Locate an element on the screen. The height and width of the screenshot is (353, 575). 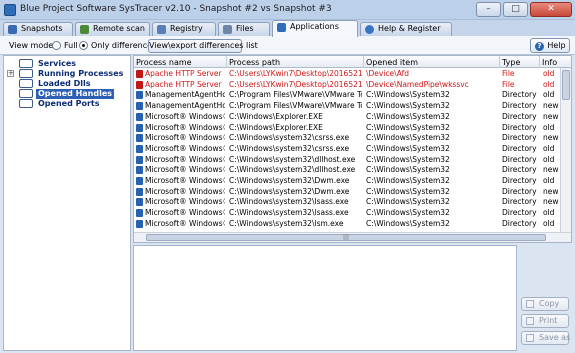
cell-path: C:\Windows\Explorer.EXE is located at coordinates (276, 127).